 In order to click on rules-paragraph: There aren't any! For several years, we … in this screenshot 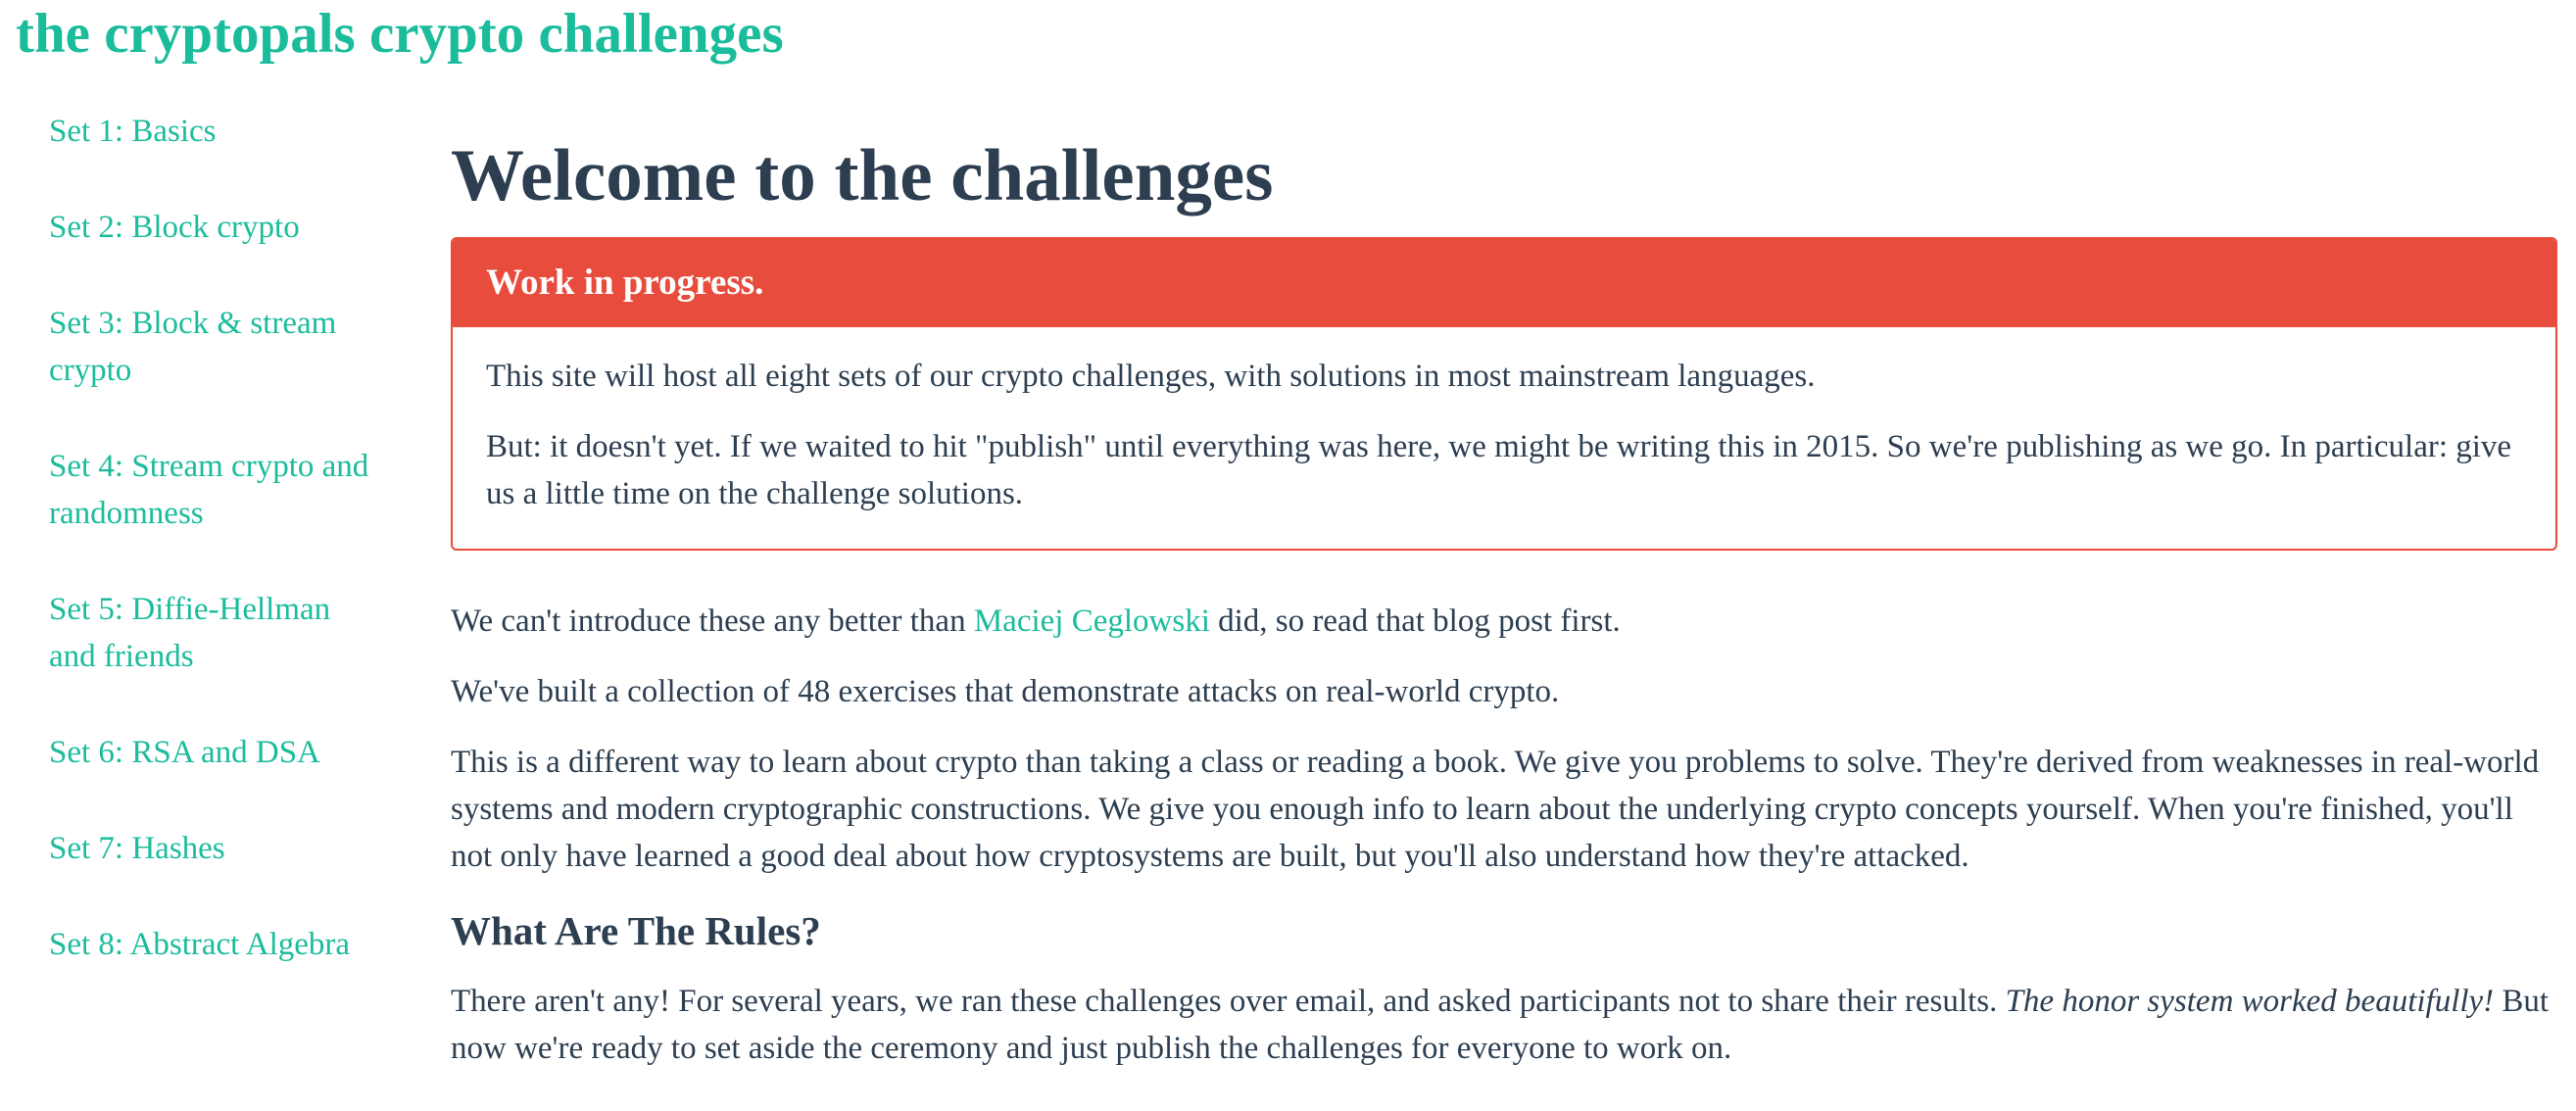, I will do `click(1504, 1025)`.